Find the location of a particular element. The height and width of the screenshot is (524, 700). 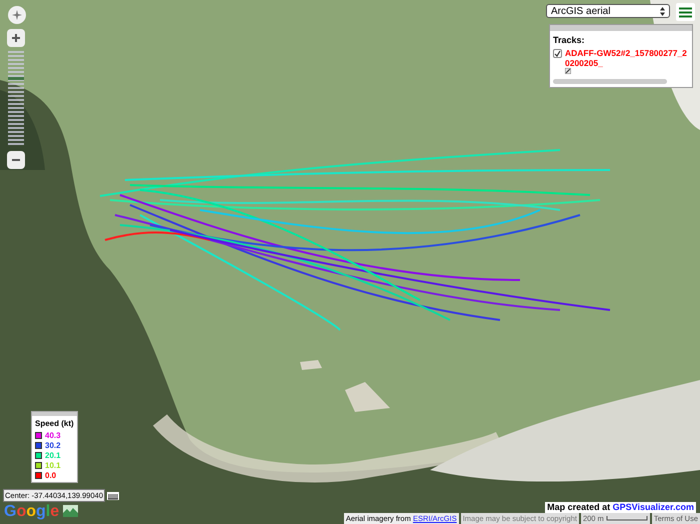

track-checkbox is located at coordinates (557, 53).